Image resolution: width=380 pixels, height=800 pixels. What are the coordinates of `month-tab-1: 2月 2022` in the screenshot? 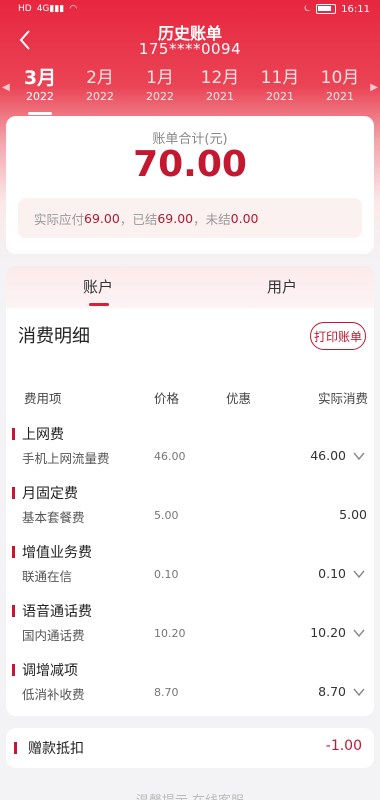 It's located at (100, 84).